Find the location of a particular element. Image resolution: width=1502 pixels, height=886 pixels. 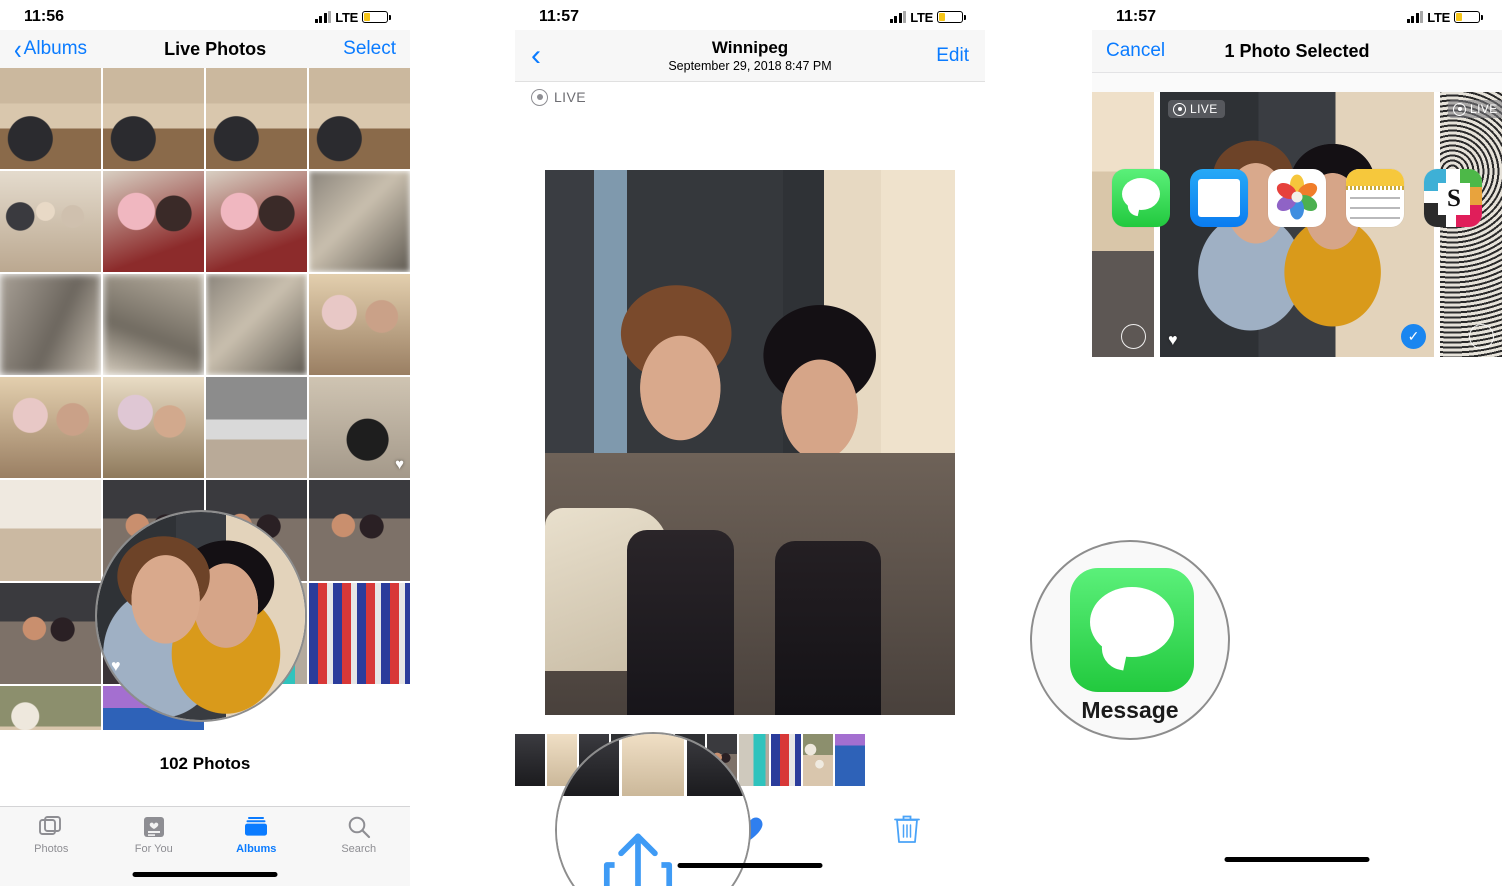

status-bar-panel1: 11:56 LTE is located at coordinates (205, 15).